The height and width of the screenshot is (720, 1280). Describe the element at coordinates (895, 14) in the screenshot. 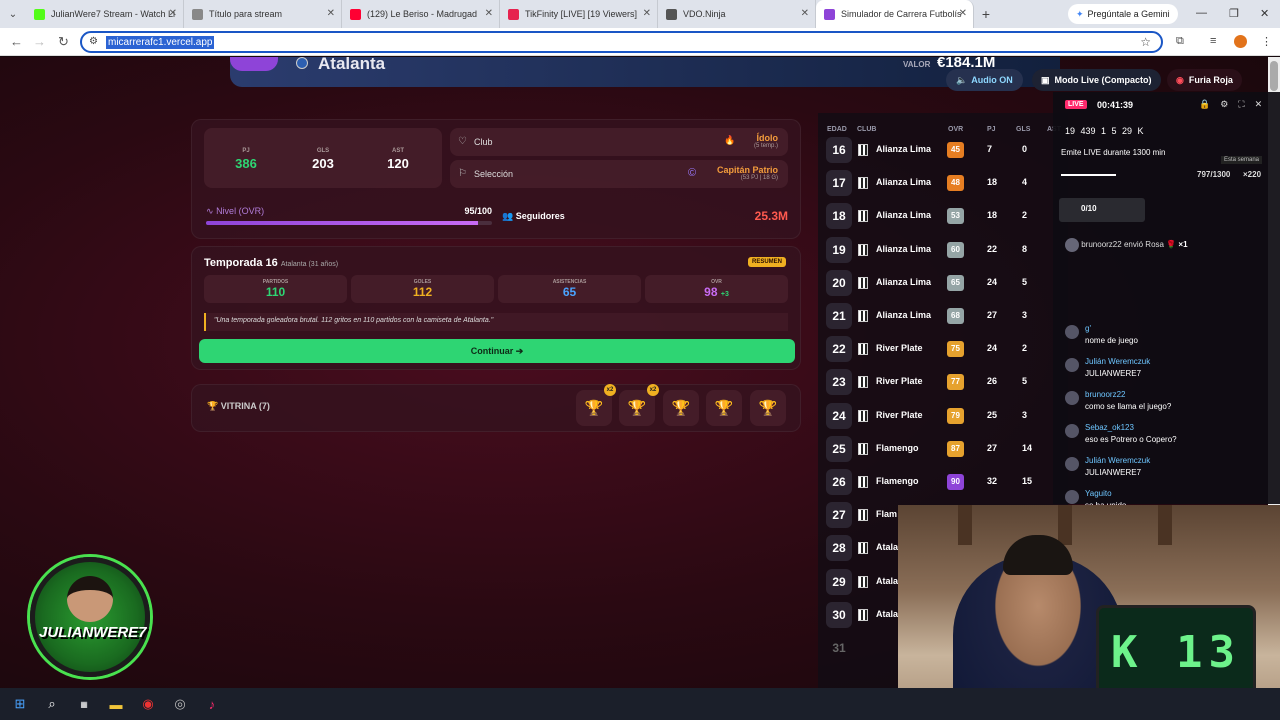

I see `tab-simulador: Simulador de Carrera Futbolís ✕` at that location.